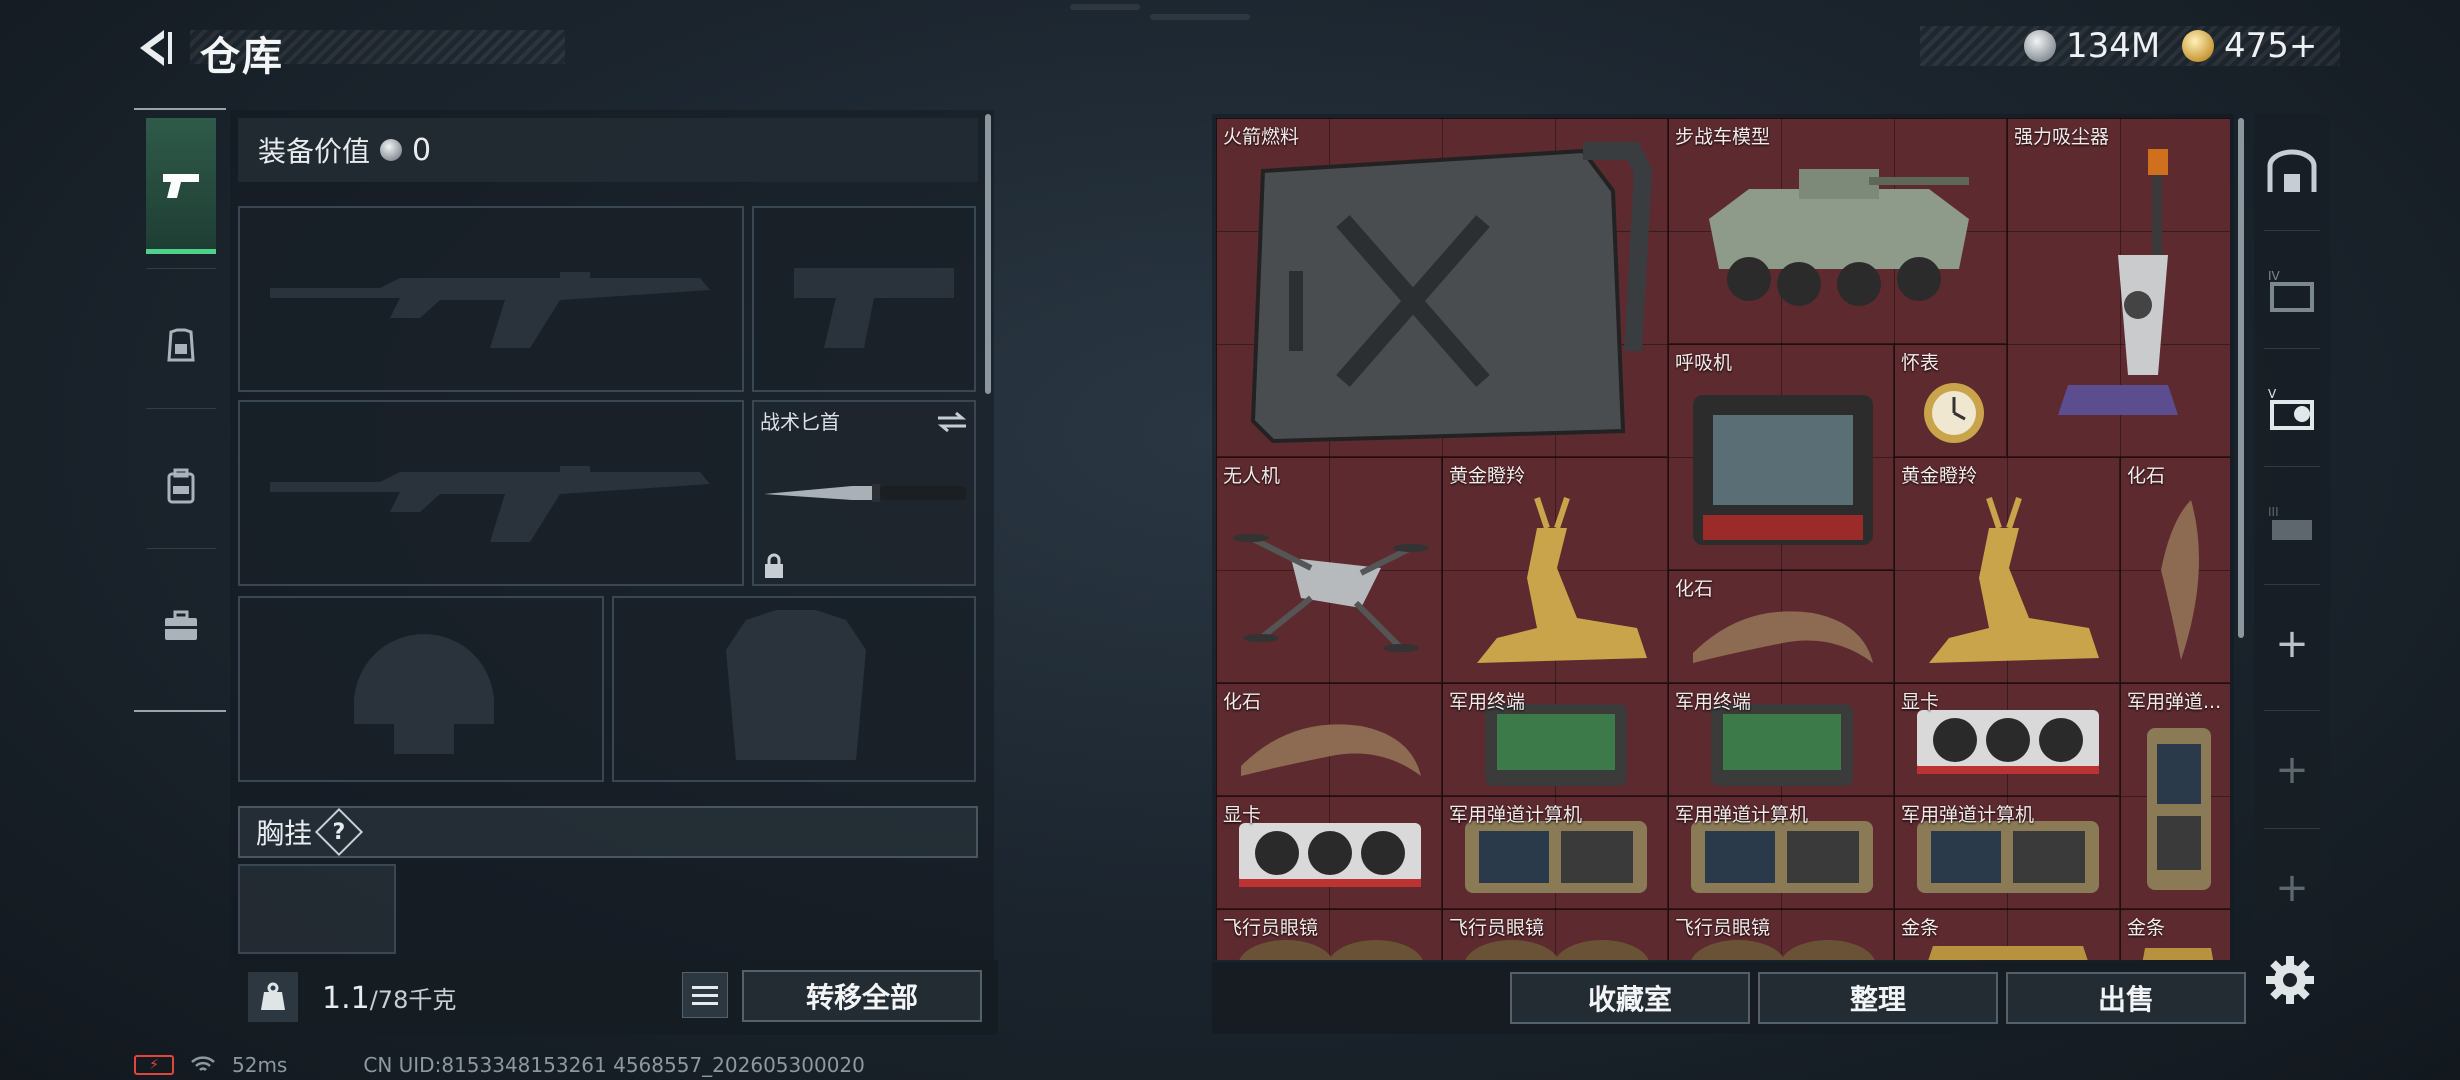 The height and width of the screenshot is (1080, 2460). What do you see at coordinates (154, 48) in the screenshot?
I see `back-icon` at bounding box center [154, 48].